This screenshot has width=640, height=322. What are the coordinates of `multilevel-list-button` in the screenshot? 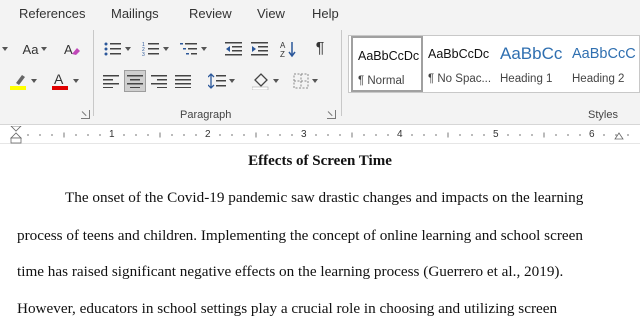 It's located at (193, 49).